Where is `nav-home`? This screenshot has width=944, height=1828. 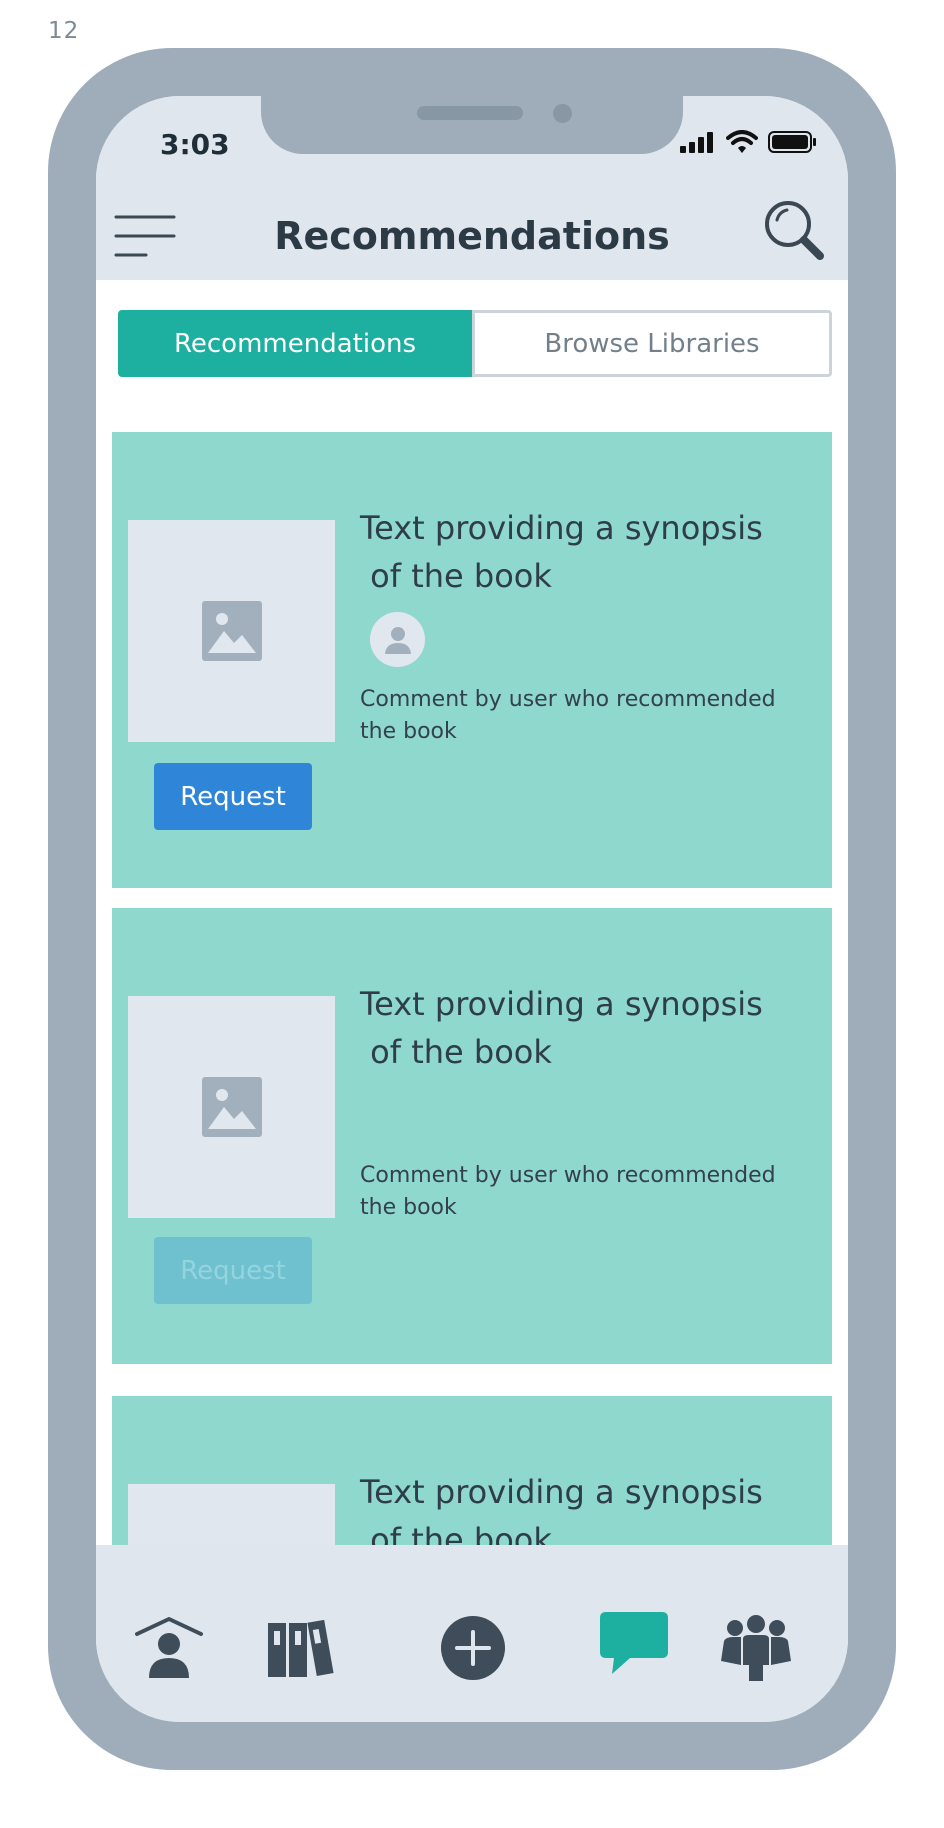
nav-home is located at coordinates (169, 1648).